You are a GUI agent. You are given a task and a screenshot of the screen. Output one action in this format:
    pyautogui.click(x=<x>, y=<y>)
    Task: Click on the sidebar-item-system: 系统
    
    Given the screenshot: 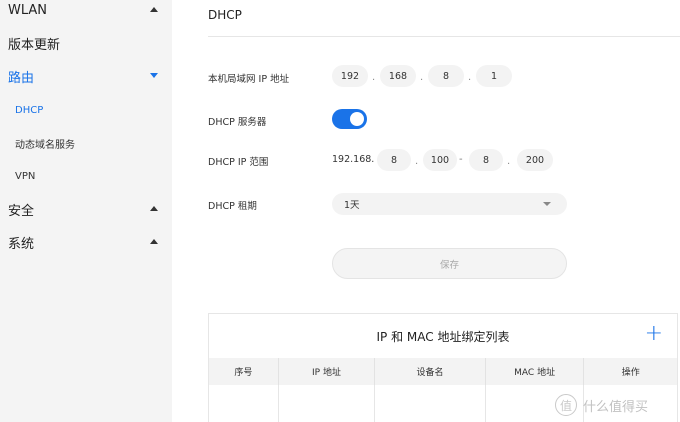 What is the action you would take?
    pyautogui.click(x=86, y=242)
    